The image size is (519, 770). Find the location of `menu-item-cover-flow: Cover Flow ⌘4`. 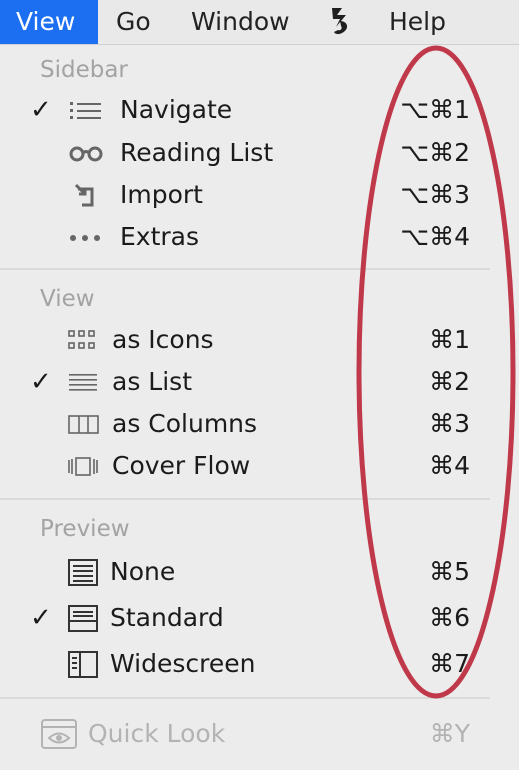

menu-item-cover-flow: Cover Flow ⌘4 is located at coordinates (245, 466).